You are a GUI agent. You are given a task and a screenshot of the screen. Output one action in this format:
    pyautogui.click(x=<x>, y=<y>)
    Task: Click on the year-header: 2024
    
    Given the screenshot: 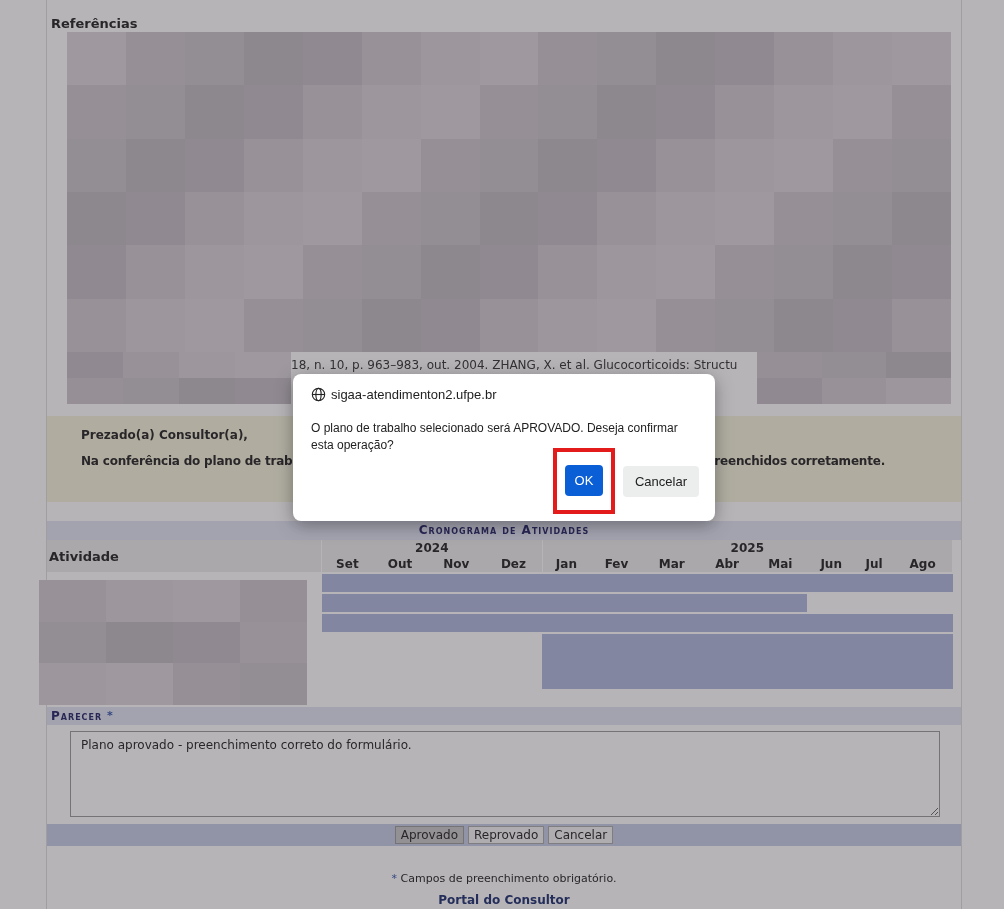 What is the action you would take?
    pyautogui.click(x=432, y=548)
    